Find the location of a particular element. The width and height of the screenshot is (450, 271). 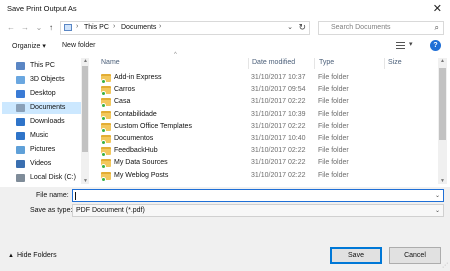

nav-item-3d-objects: 3D Objects is located at coordinates (42, 80).